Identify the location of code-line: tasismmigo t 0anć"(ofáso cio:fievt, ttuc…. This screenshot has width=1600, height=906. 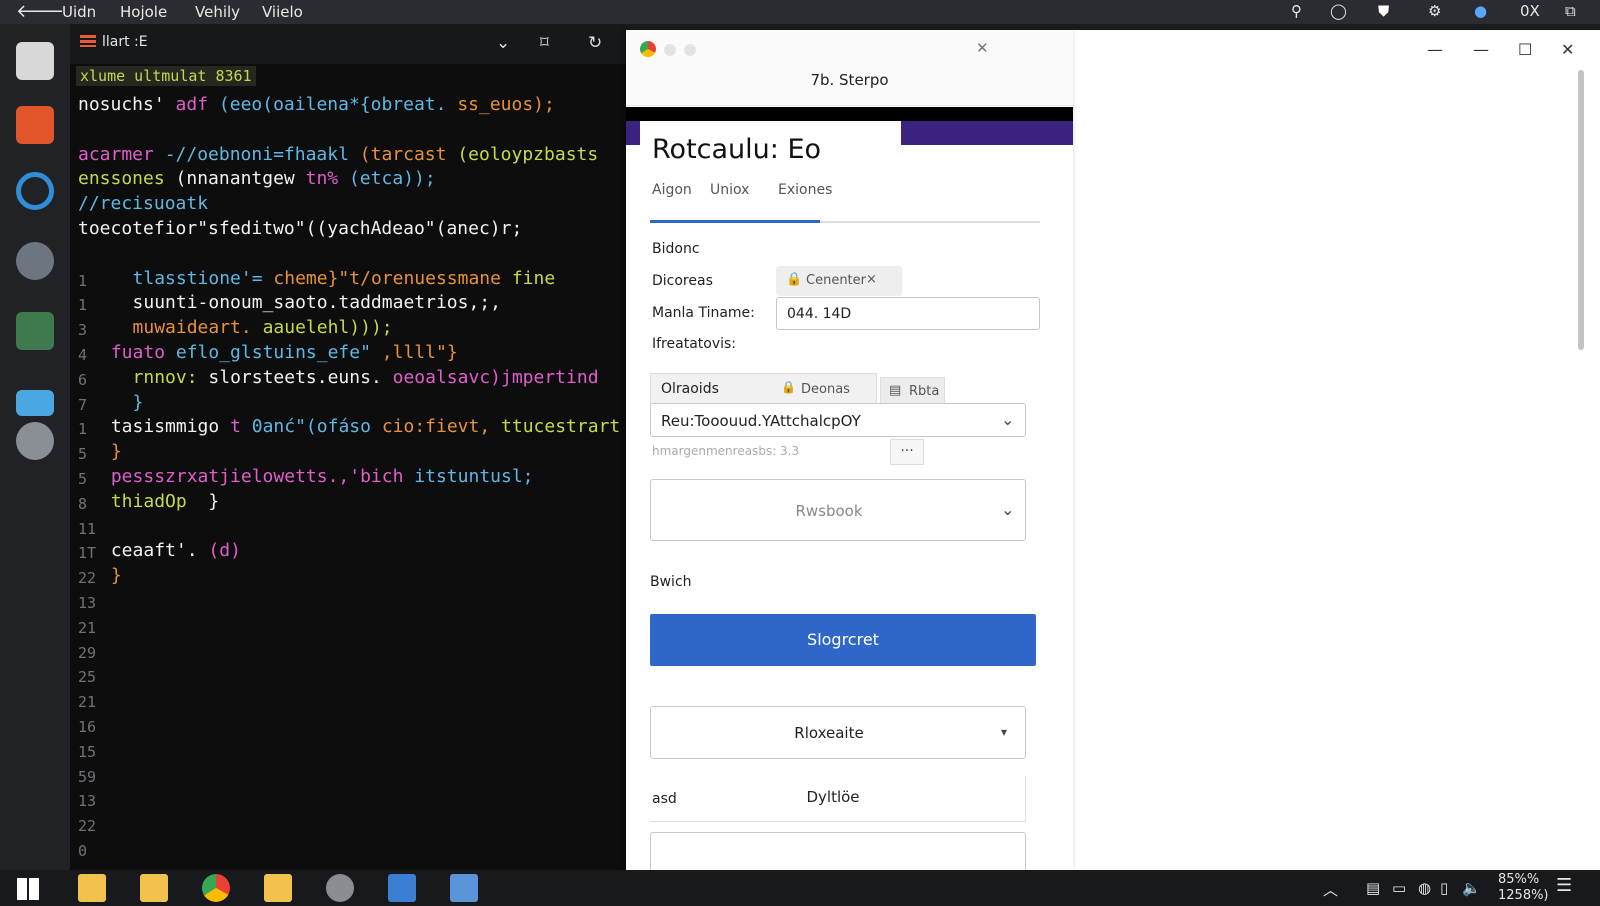
(365, 427).